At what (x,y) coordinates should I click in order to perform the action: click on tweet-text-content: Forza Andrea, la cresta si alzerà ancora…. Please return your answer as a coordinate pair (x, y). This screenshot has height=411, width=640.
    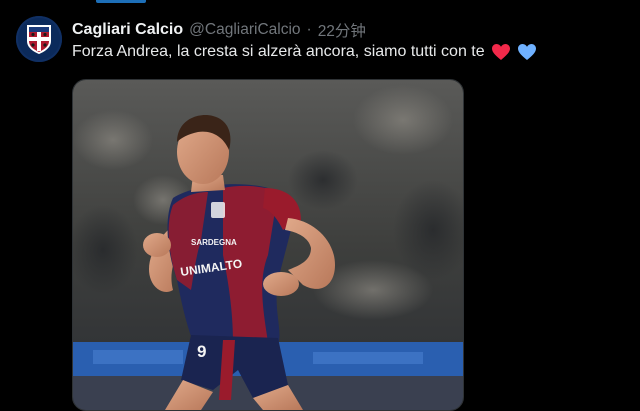
    Looking at the image, I should click on (278, 51).